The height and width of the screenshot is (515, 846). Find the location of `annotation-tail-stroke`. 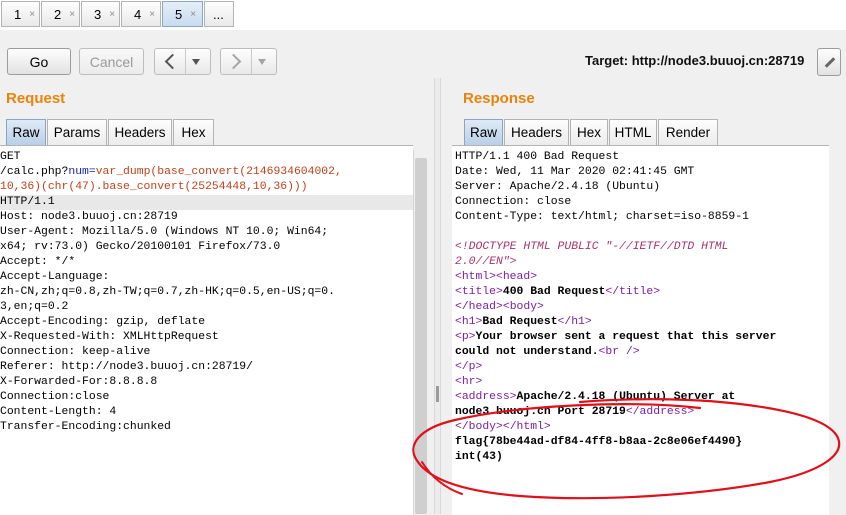

annotation-tail-stroke is located at coordinates (442, 478).